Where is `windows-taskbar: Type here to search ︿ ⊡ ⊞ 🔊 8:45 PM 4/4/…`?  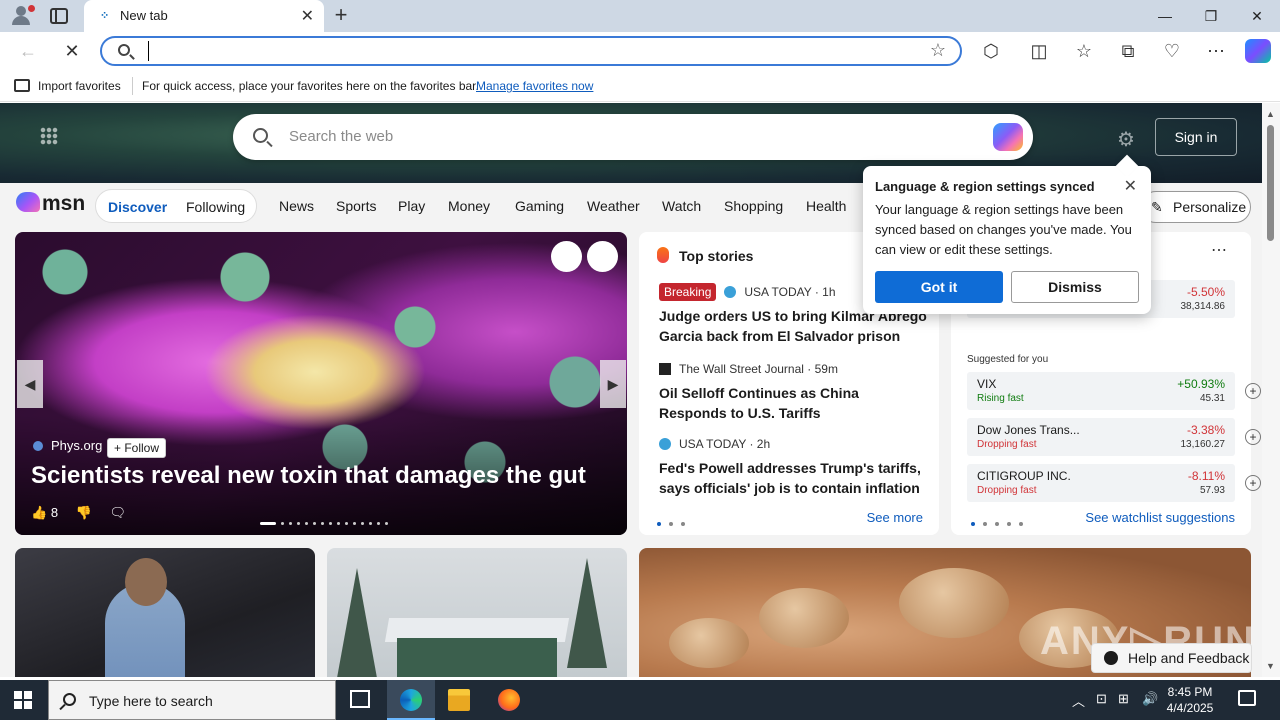 windows-taskbar: Type here to search ︿ ⊡ ⊞ 🔊 8:45 PM 4/4/… is located at coordinates (640, 700).